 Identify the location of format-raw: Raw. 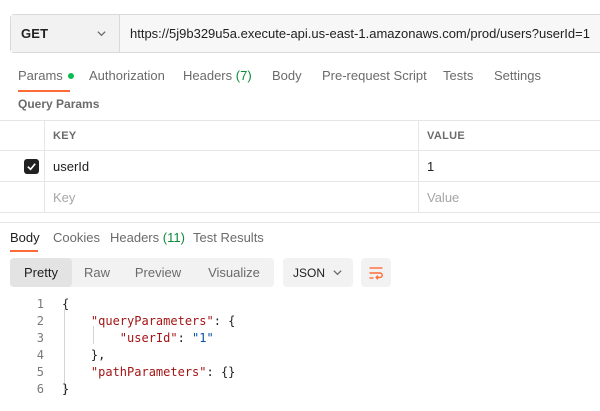
(97, 272).